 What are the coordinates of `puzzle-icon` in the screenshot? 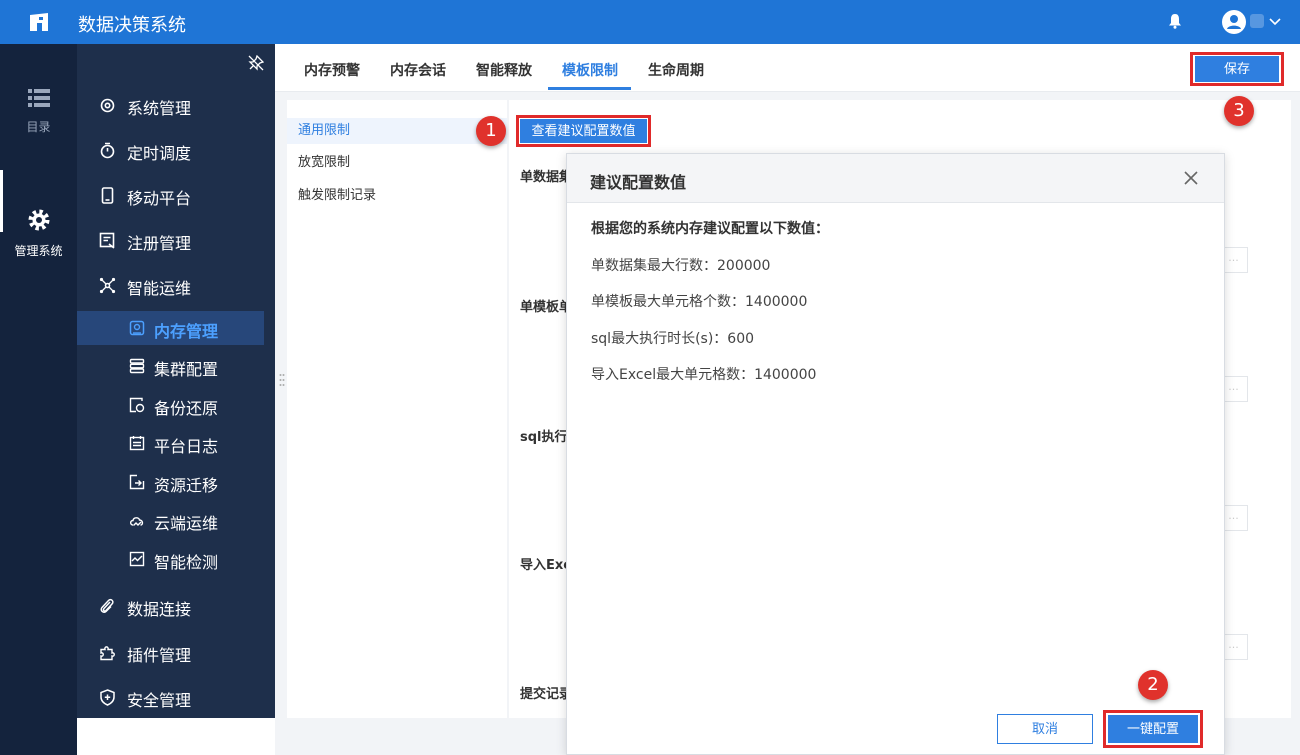 It's located at (107, 653).